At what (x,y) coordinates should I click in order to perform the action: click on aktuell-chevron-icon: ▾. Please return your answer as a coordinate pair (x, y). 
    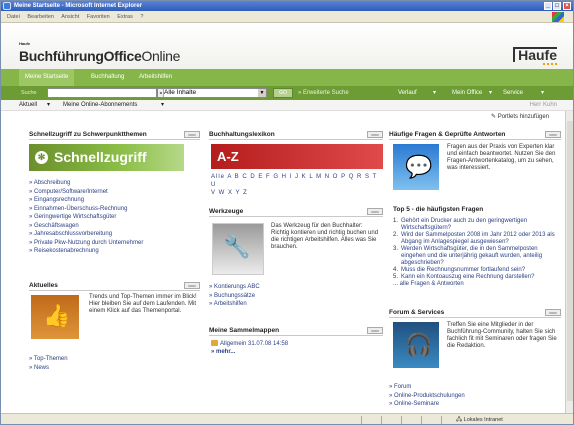
    Looking at the image, I should click on (49, 105).